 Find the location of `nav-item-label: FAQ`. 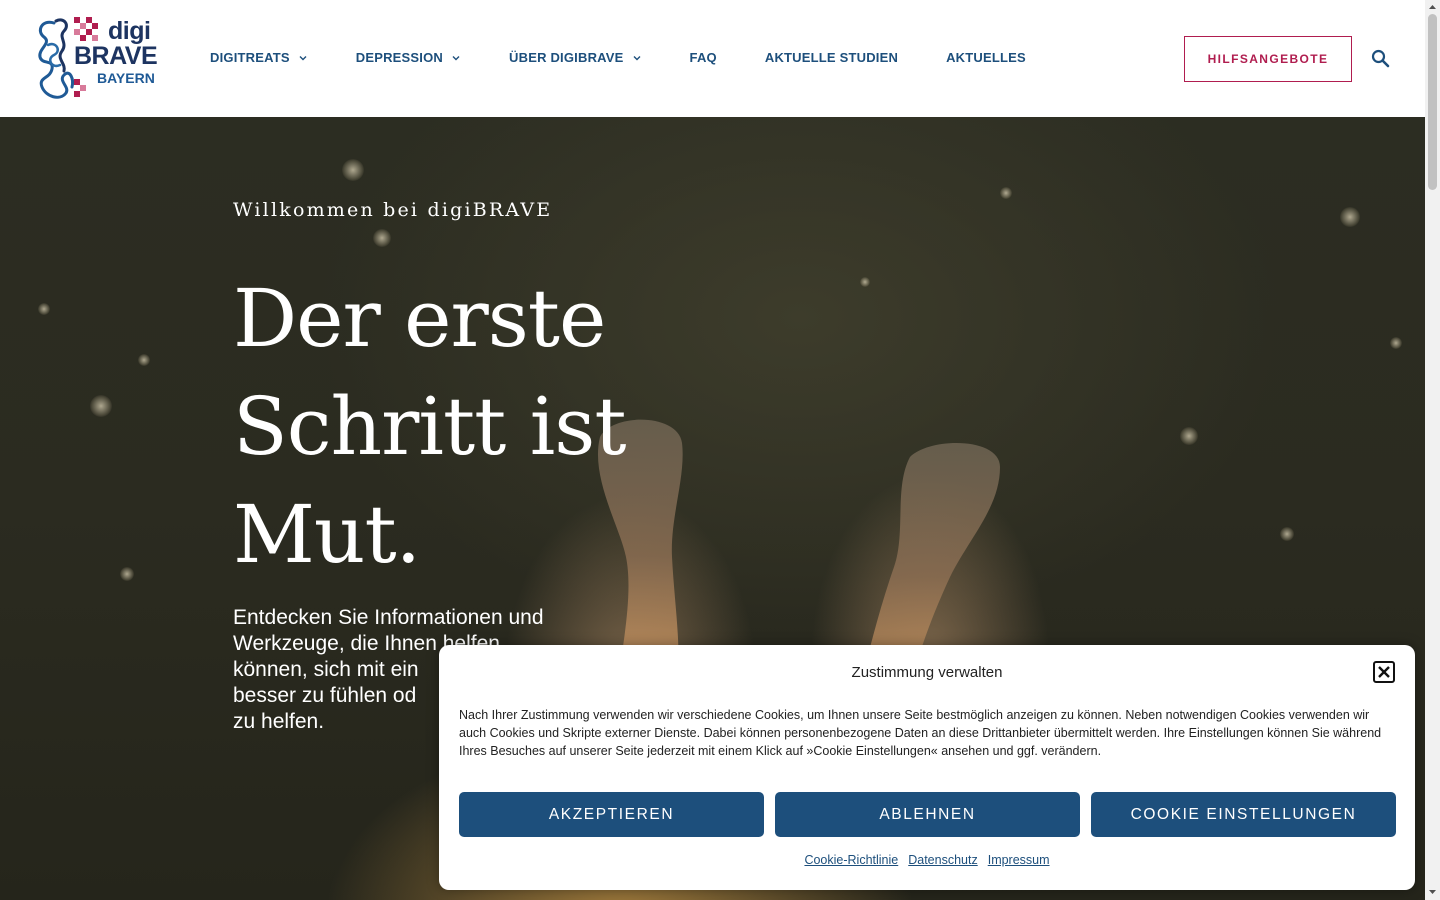

nav-item-label: FAQ is located at coordinates (703, 57).